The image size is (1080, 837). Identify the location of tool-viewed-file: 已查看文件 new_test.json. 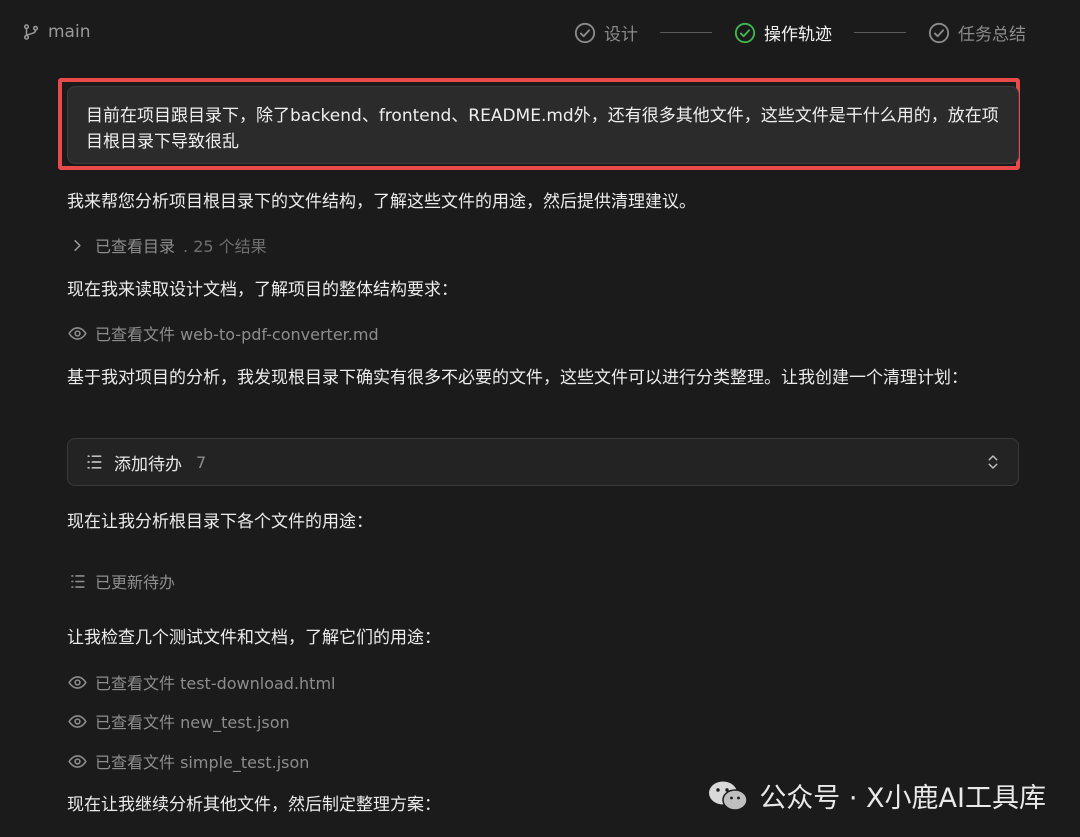
(179, 721).